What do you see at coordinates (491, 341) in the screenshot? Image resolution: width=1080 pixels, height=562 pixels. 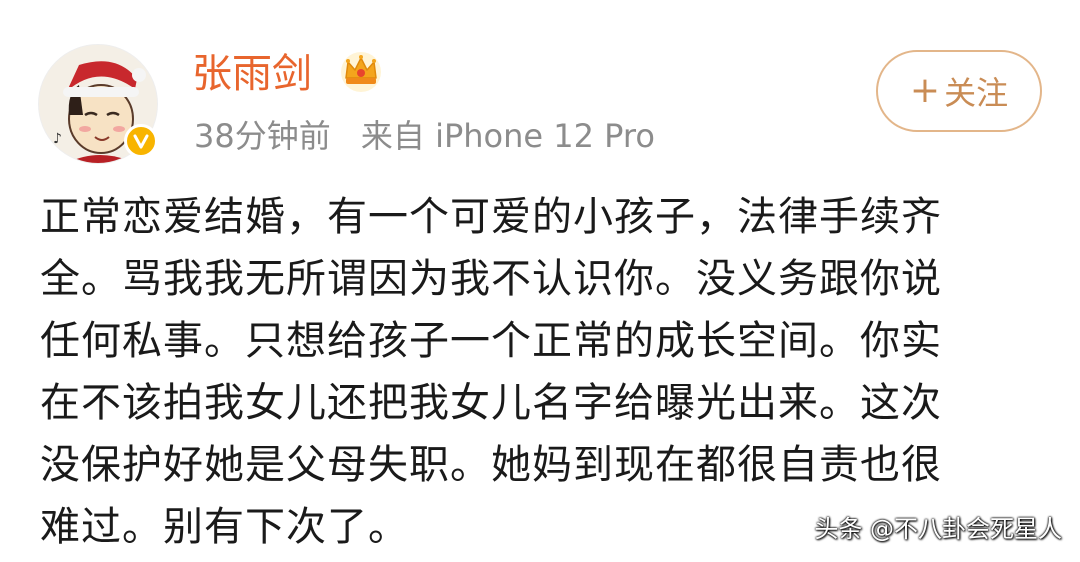 I see `post-body-line: 任何私事。只想给孩子一个正常的成长空间。你实` at bounding box center [491, 341].